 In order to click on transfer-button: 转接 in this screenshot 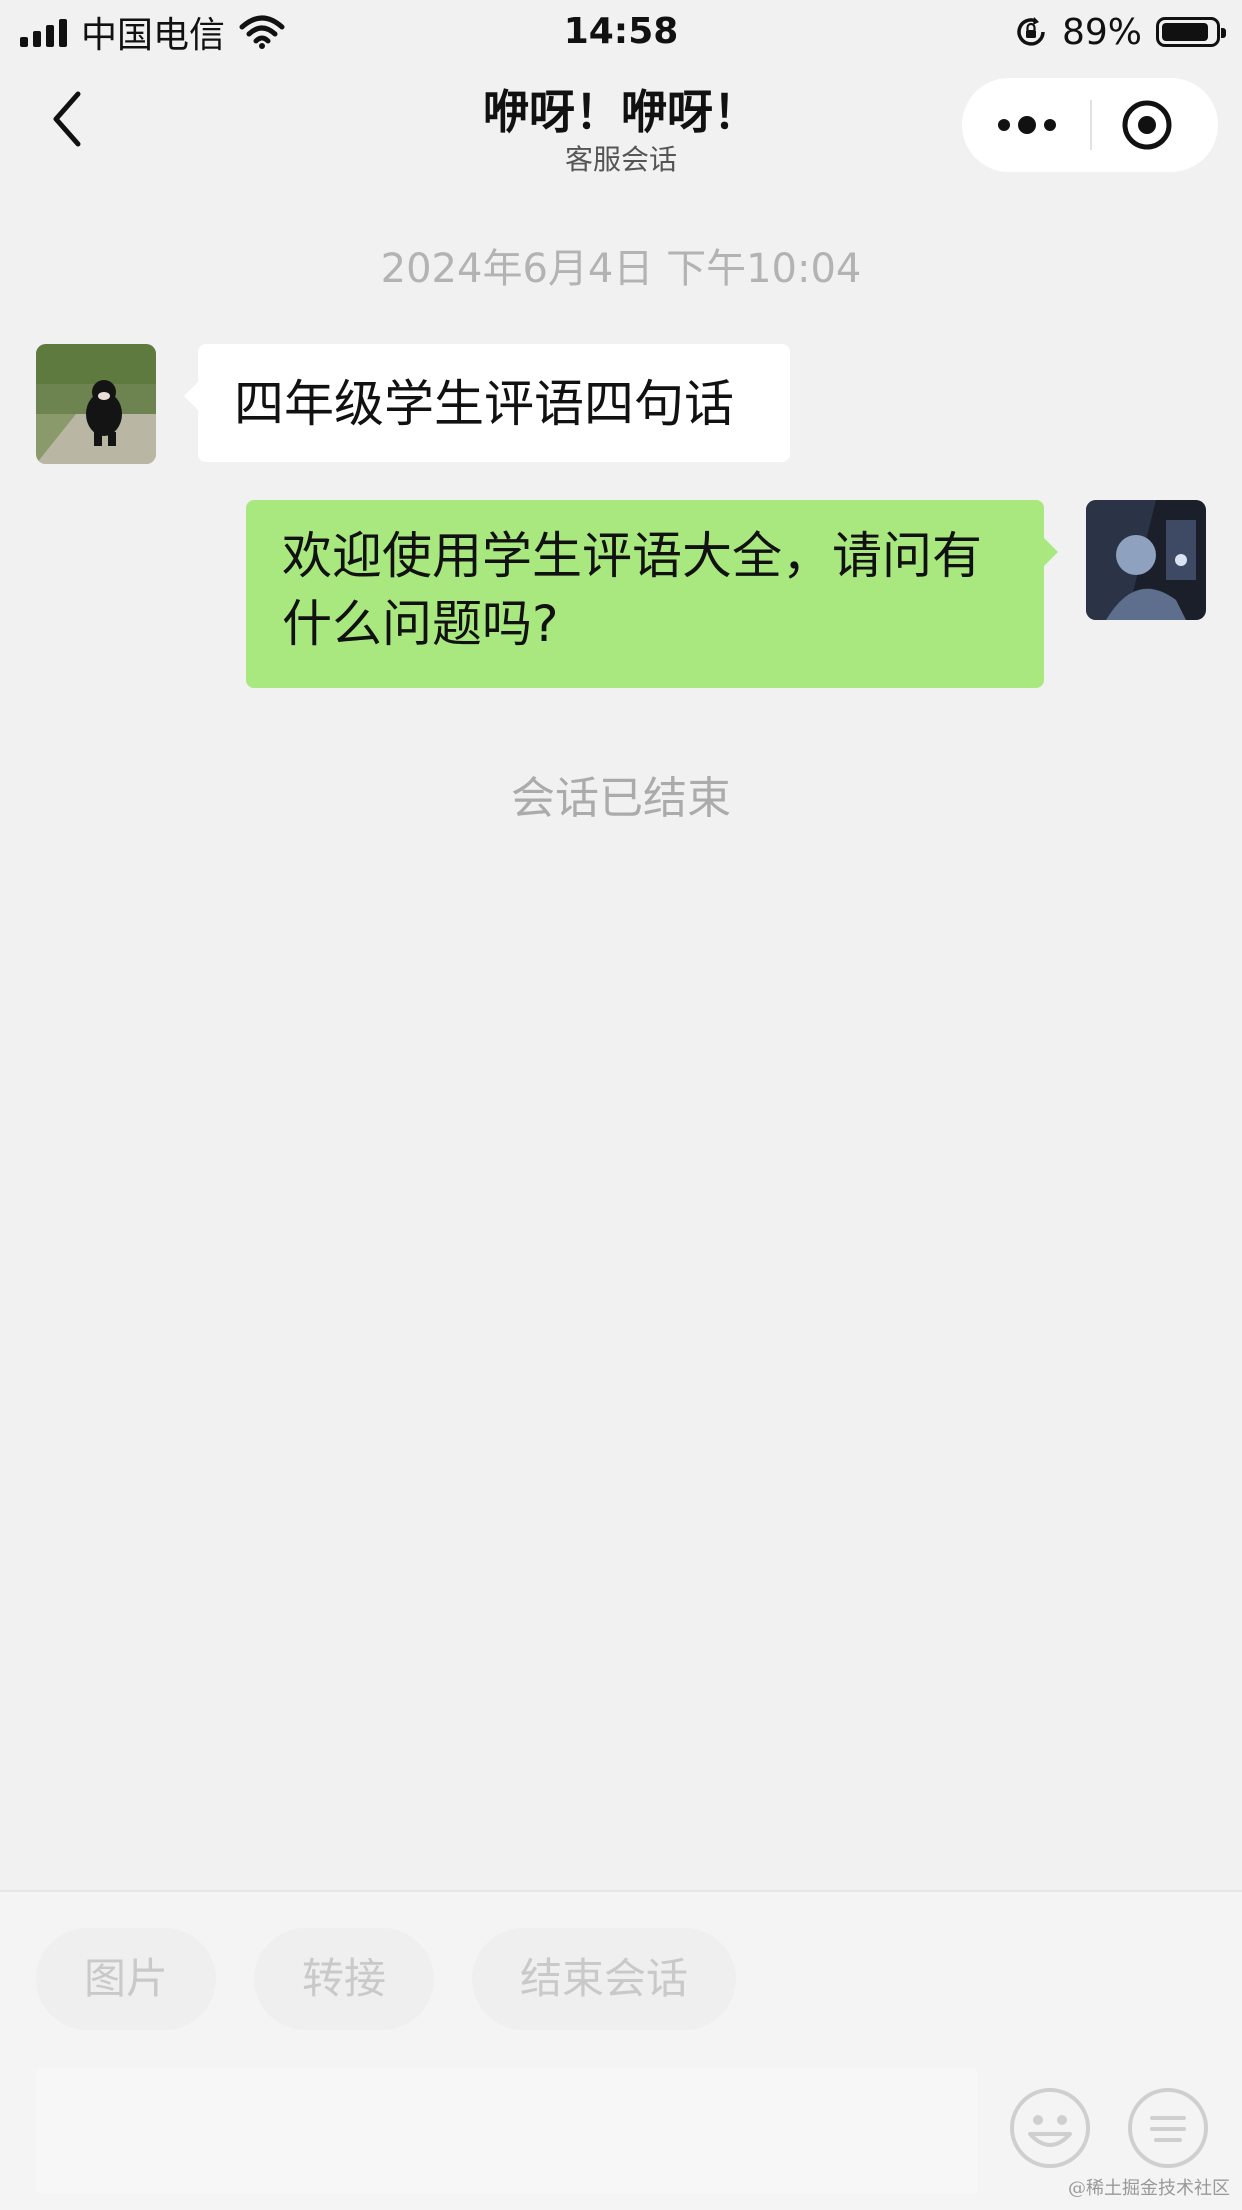, I will do `click(344, 1979)`.